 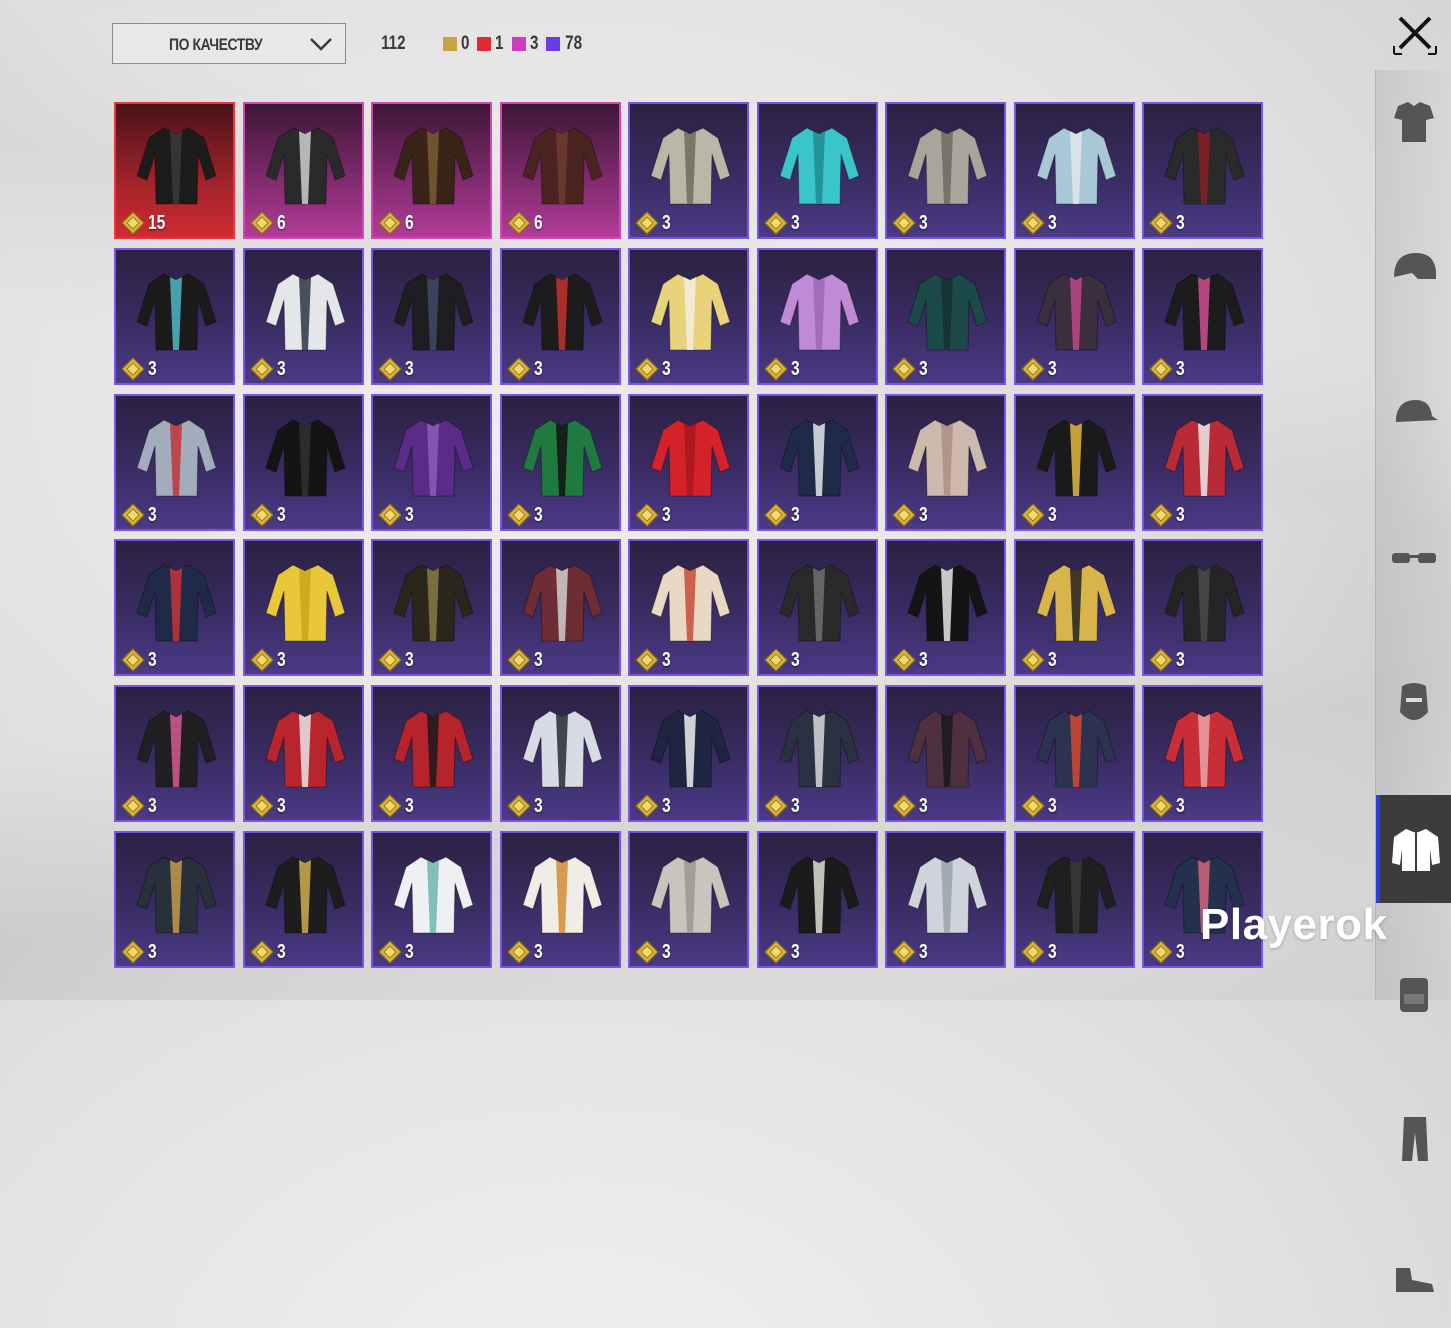 I want to click on jacket-tab, so click(x=1413, y=849).